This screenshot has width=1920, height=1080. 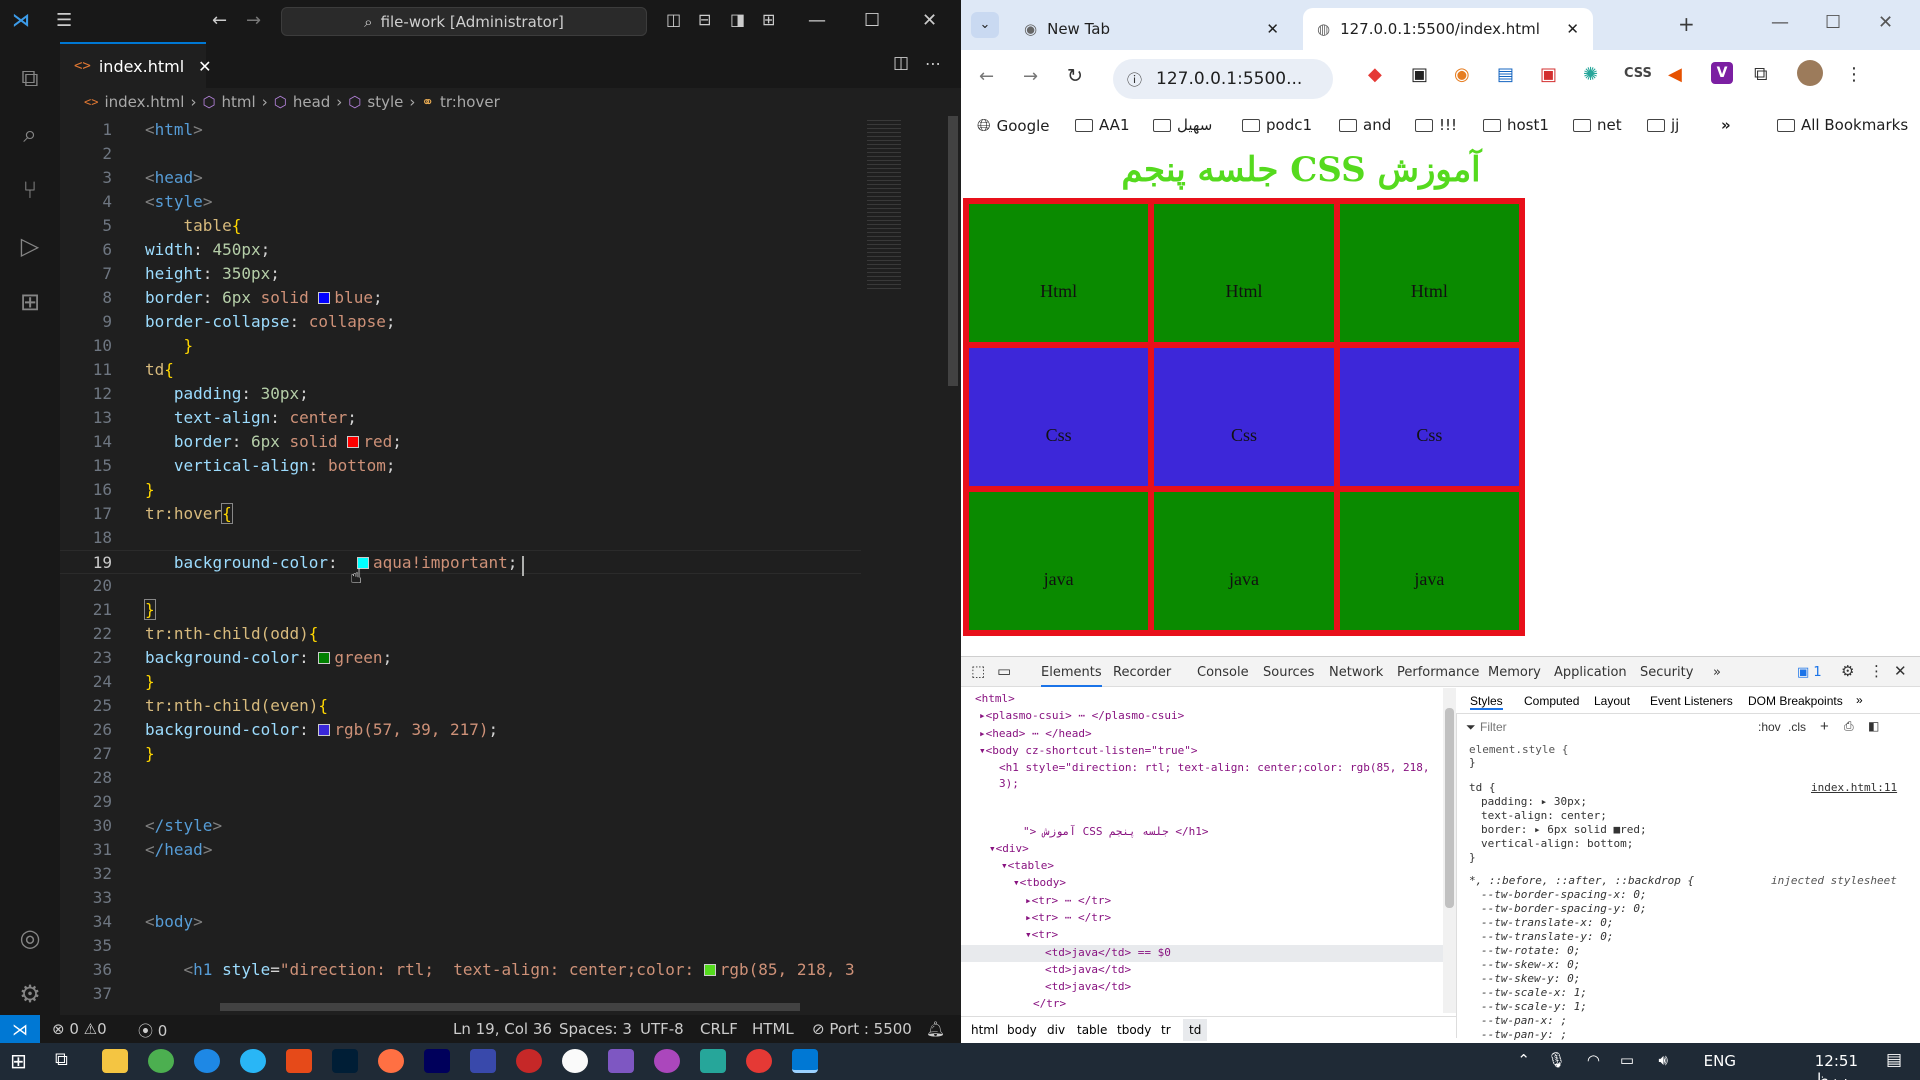 I want to click on bookmark-folder: net, so click(x=1597, y=125).